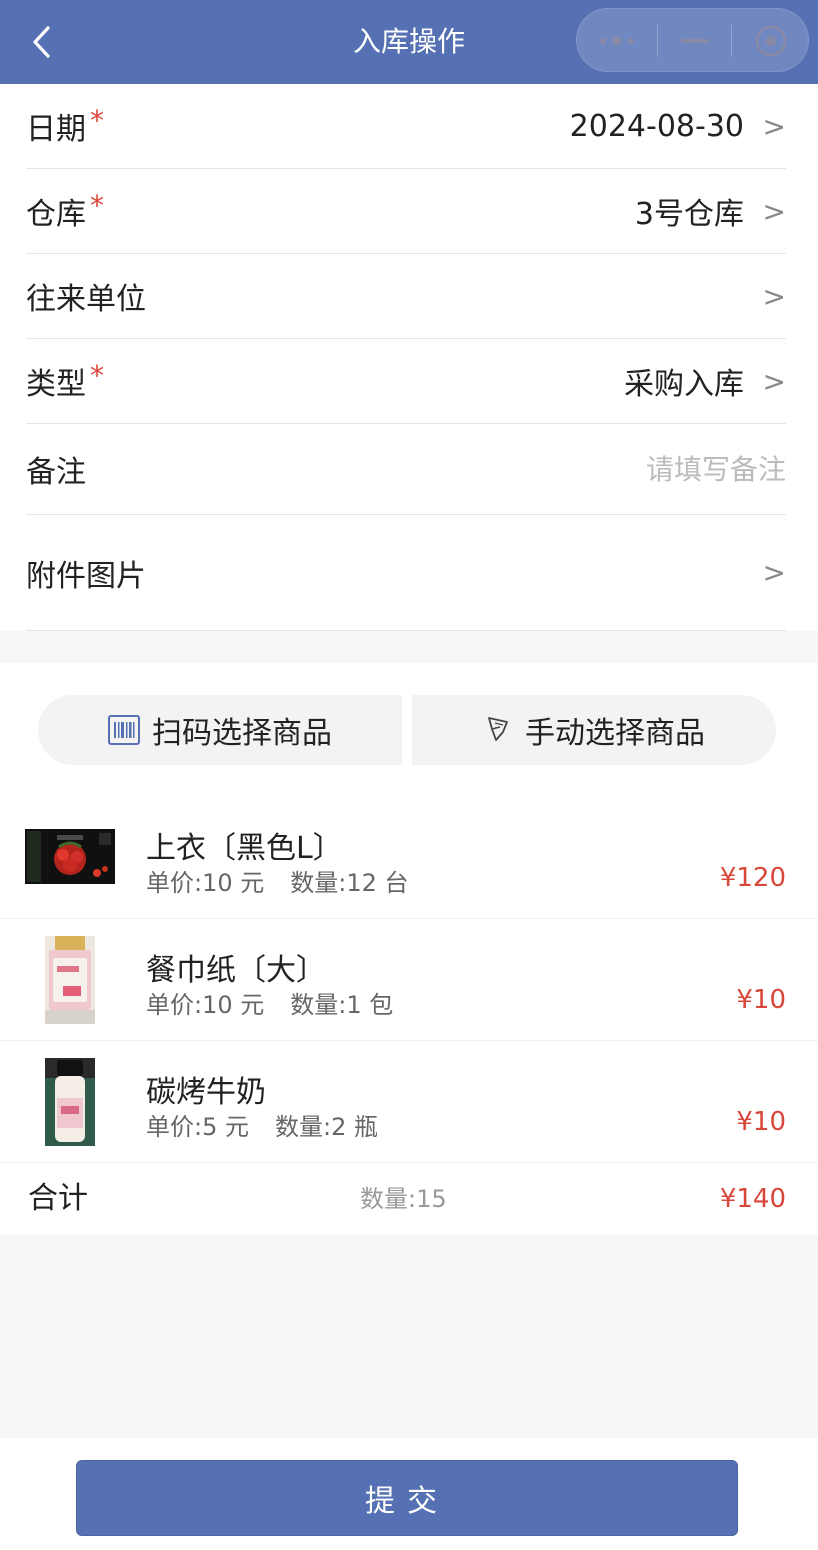  Describe the element at coordinates (86, 576) in the screenshot. I see `attachment-label: 附件图片` at that location.